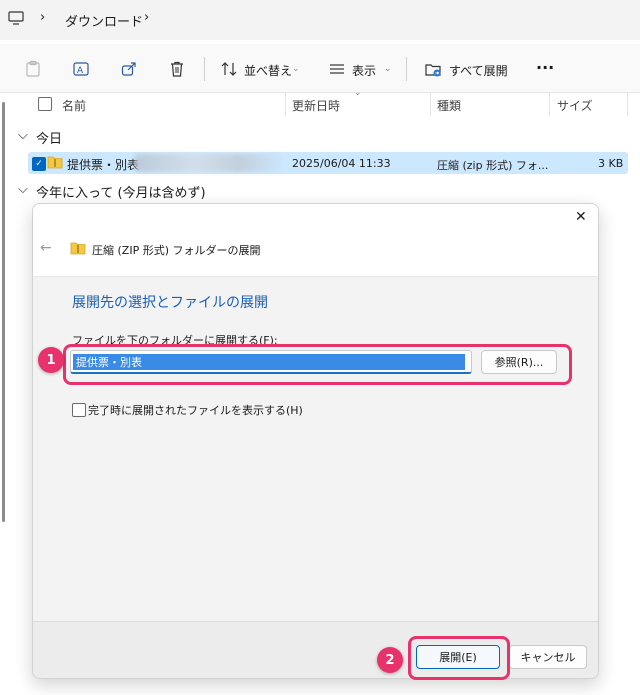 This screenshot has width=640, height=695. Describe the element at coordinates (39, 164) in the screenshot. I see `row-checkbox: ✓` at that location.